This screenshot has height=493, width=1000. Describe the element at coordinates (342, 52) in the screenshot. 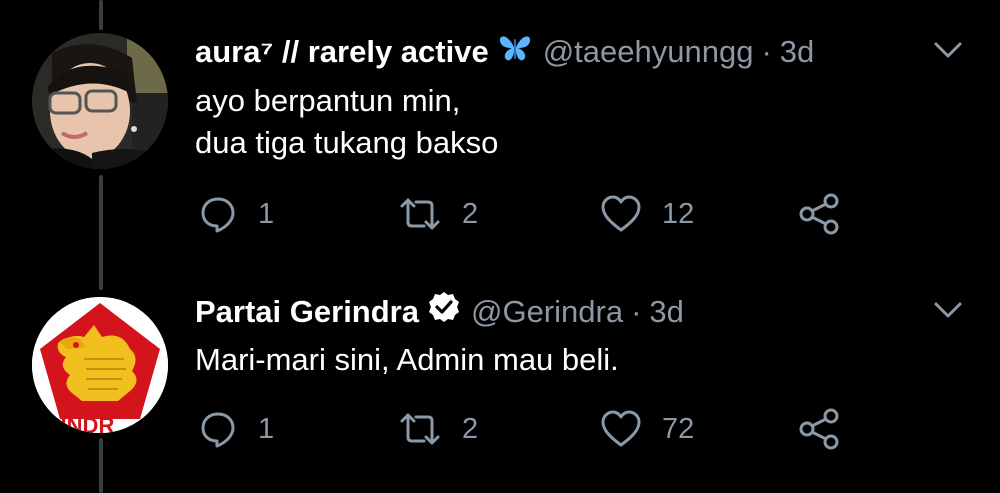

I see `display-name: aura⁷ // rarely active` at that location.